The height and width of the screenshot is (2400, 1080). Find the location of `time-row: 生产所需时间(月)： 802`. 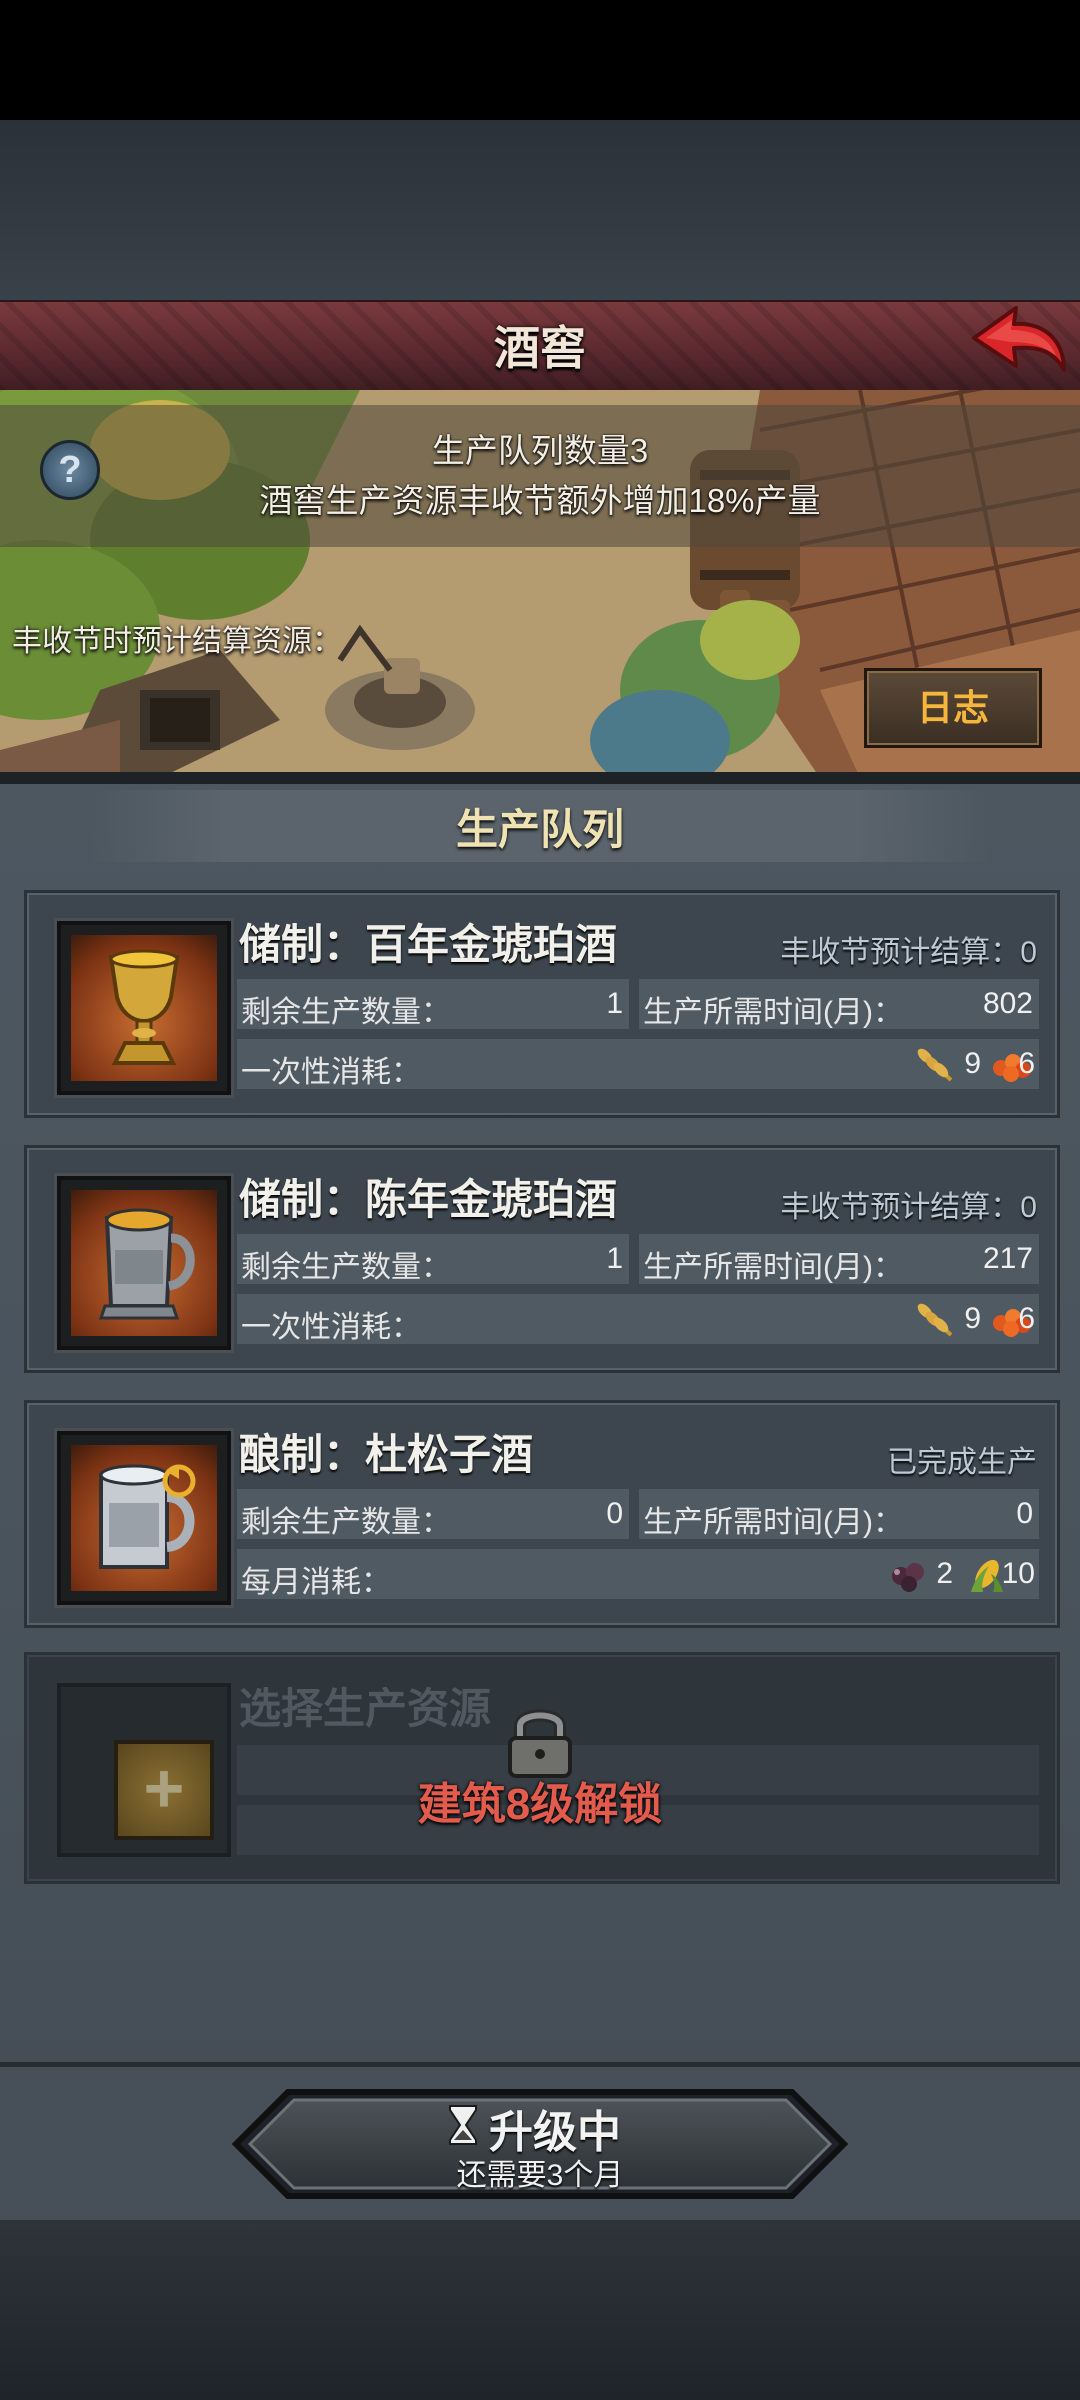

time-row: 生产所需时间(月)： 802 is located at coordinates (839, 1004).